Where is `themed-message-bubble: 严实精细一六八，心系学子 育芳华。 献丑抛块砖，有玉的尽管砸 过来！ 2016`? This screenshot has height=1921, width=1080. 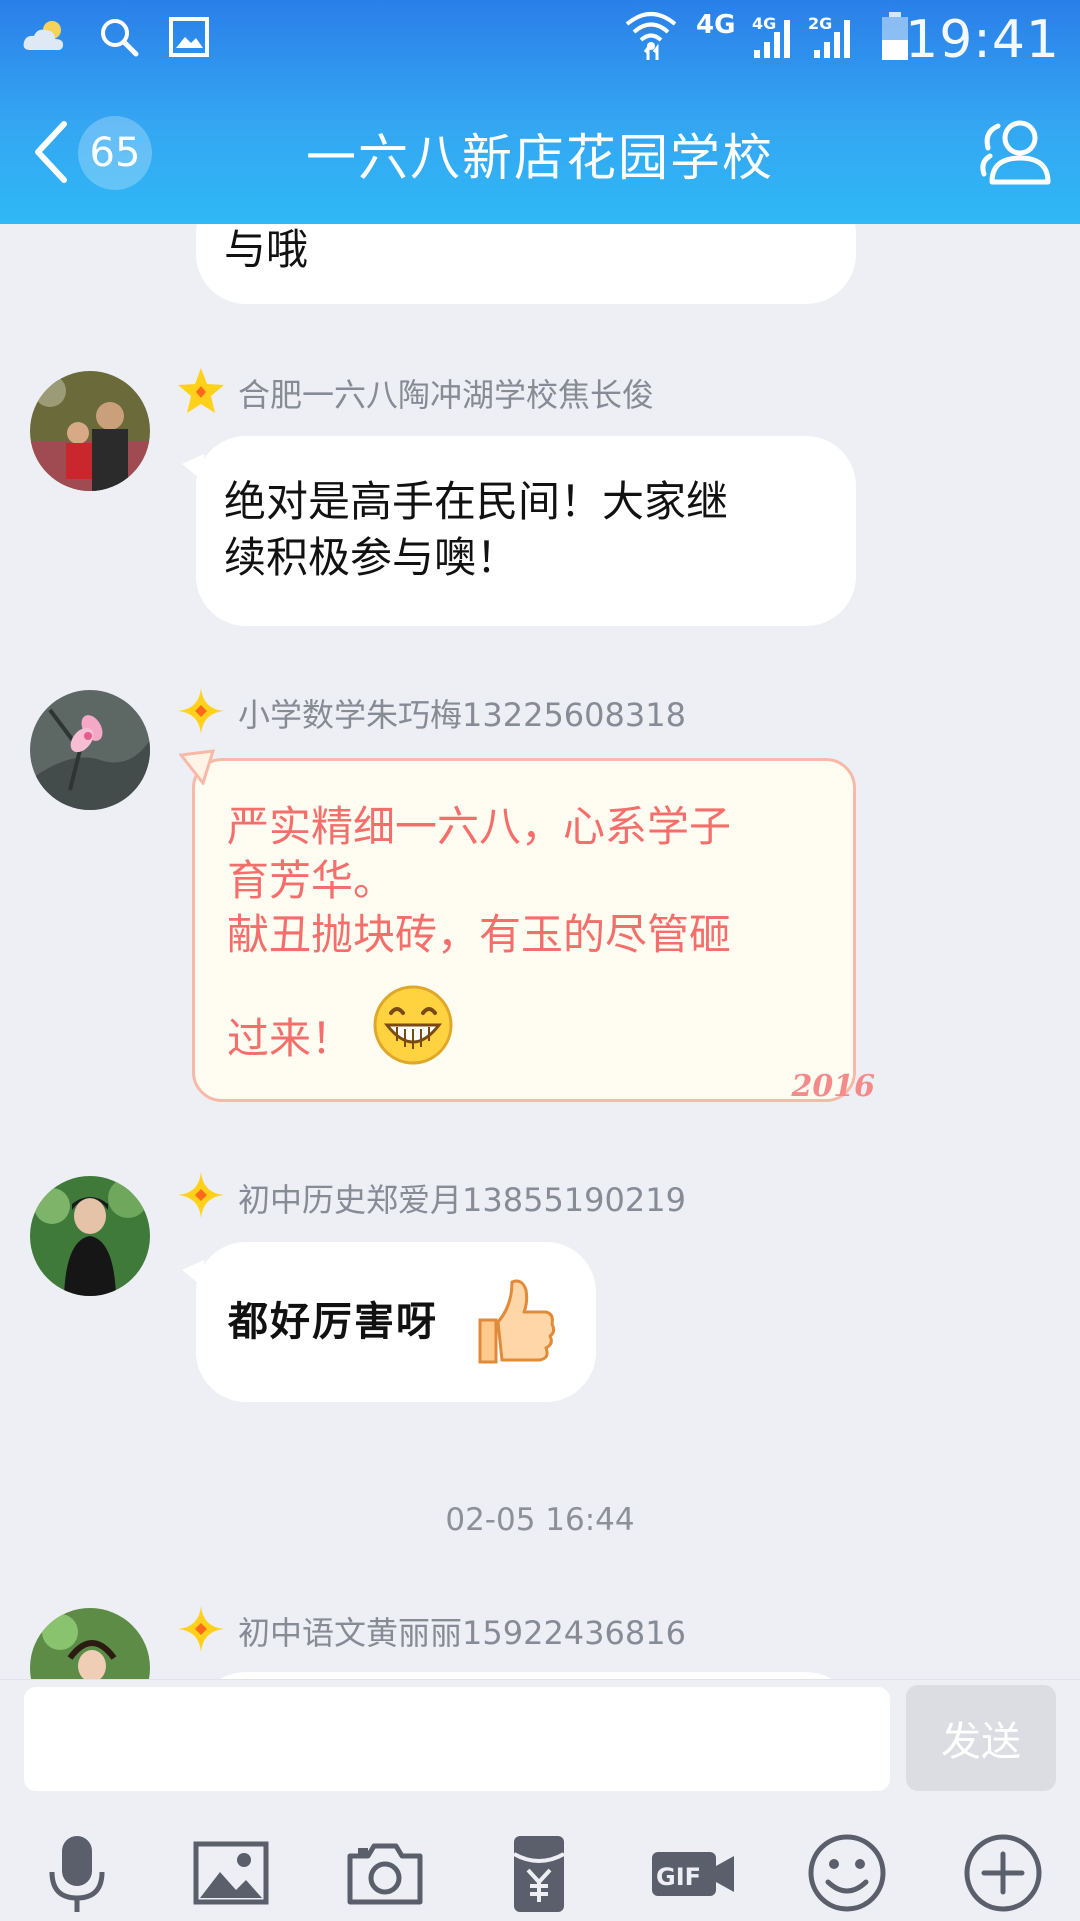 themed-message-bubble: 严实精细一六八，心系学子 育芳华。 献丑抛块砖，有玉的尽管砸 过来！ 2016 is located at coordinates (527, 926).